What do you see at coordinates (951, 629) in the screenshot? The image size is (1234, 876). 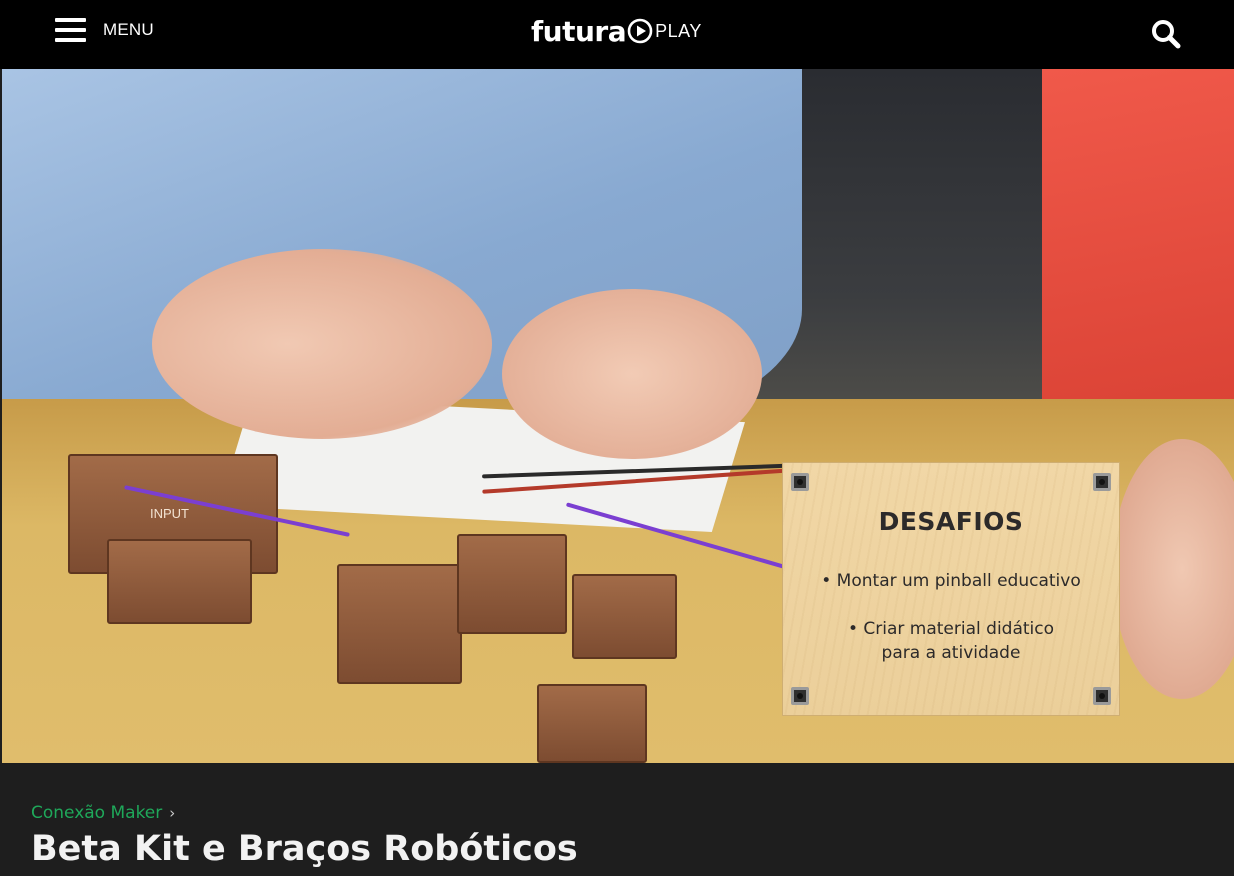 I see `challenge-item: • Criar material didático` at bounding box center [951, 629].